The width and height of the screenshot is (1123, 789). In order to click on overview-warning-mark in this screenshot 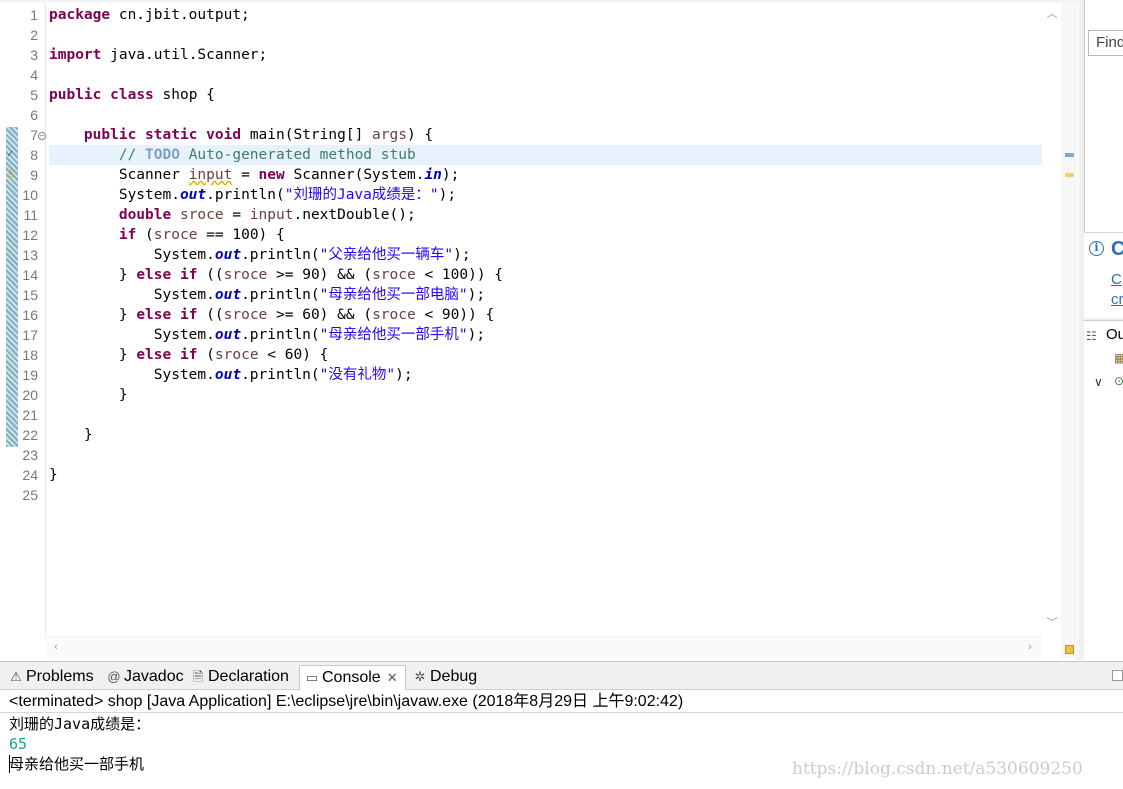, I will do `click(1069, 175)`.